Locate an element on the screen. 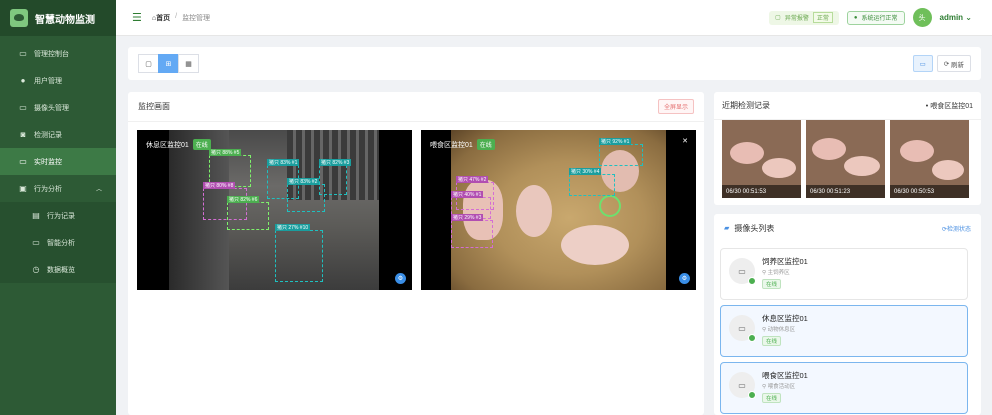 The height and width of the screenshot is (415, 992). chevron-down-icon: ⌄ is located at coordinates (968, 17).